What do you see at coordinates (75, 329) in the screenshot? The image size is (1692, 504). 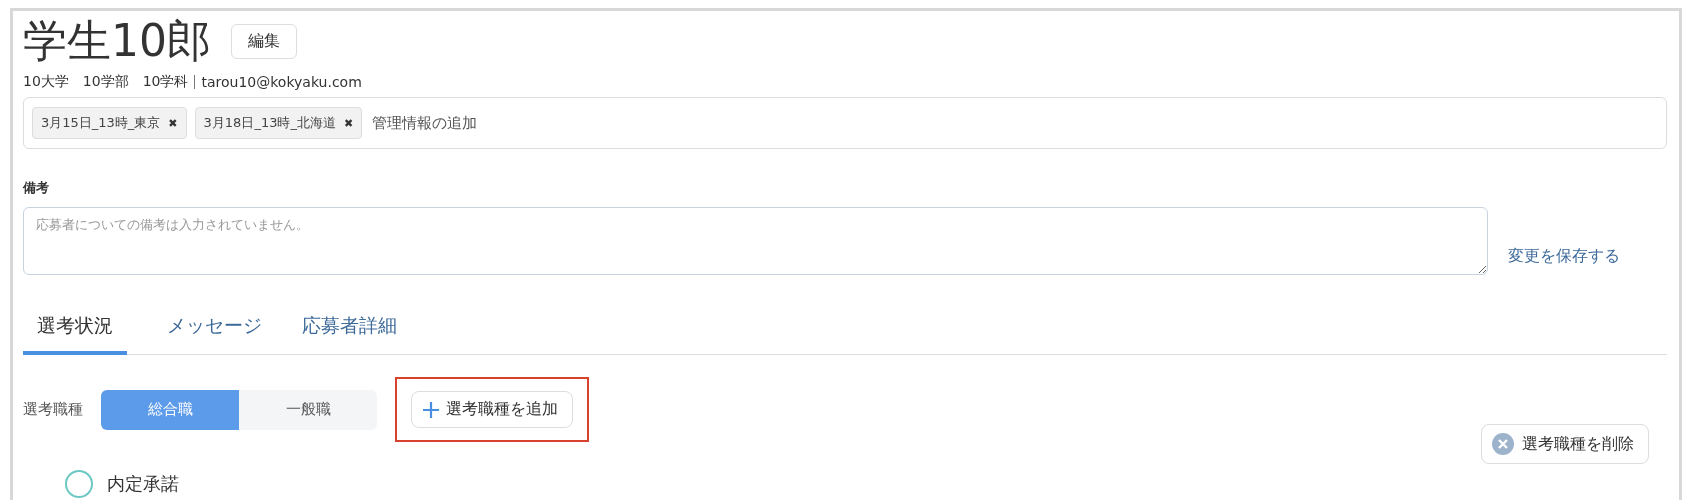 I see `tab: 選考状況` at bounding box center [75, 329].